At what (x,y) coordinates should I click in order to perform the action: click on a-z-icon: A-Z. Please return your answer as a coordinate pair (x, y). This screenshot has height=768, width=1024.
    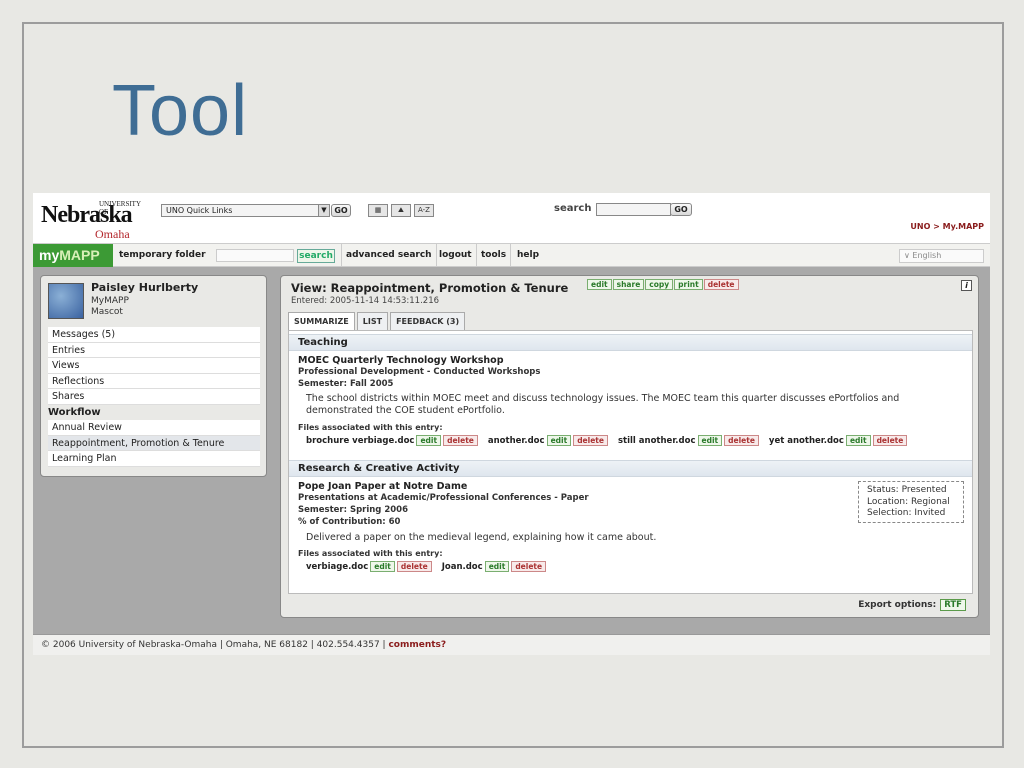
    Looking at the image, I should click on (424, 210).